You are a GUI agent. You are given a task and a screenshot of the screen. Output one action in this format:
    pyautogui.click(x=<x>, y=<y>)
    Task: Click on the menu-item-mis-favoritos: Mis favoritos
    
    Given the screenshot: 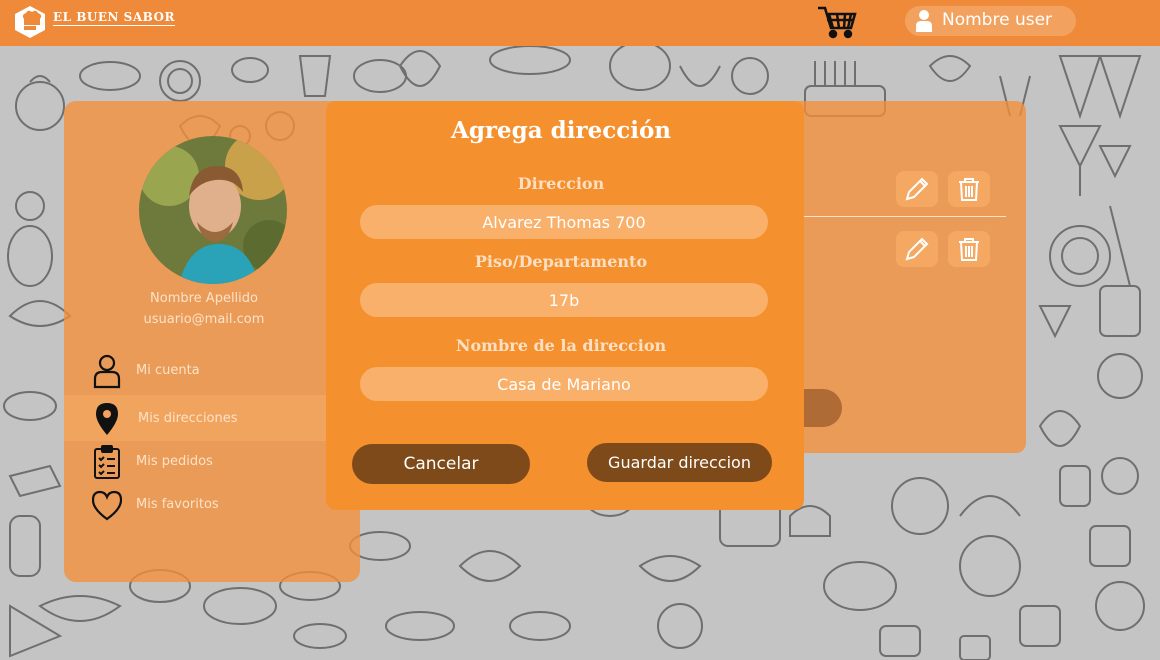 What is the action you would take?
    pyautogui.click(x=222, y=506)
    